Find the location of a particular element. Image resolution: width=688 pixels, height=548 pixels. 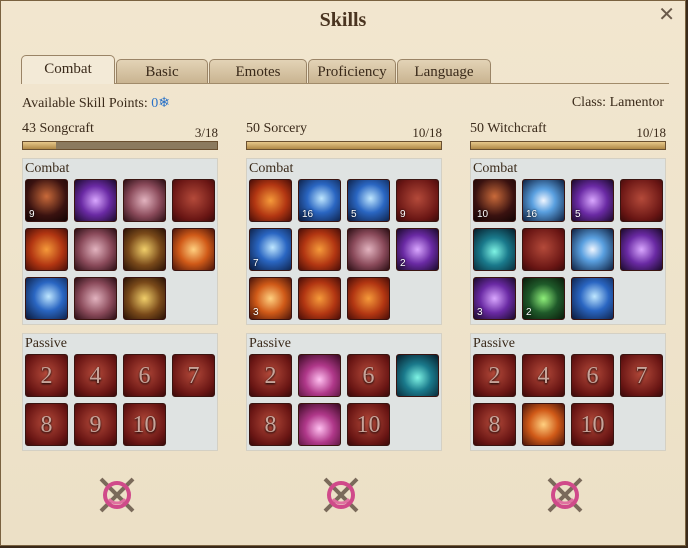

tab-emotes: Emotes is located at coordinates (258, 71).